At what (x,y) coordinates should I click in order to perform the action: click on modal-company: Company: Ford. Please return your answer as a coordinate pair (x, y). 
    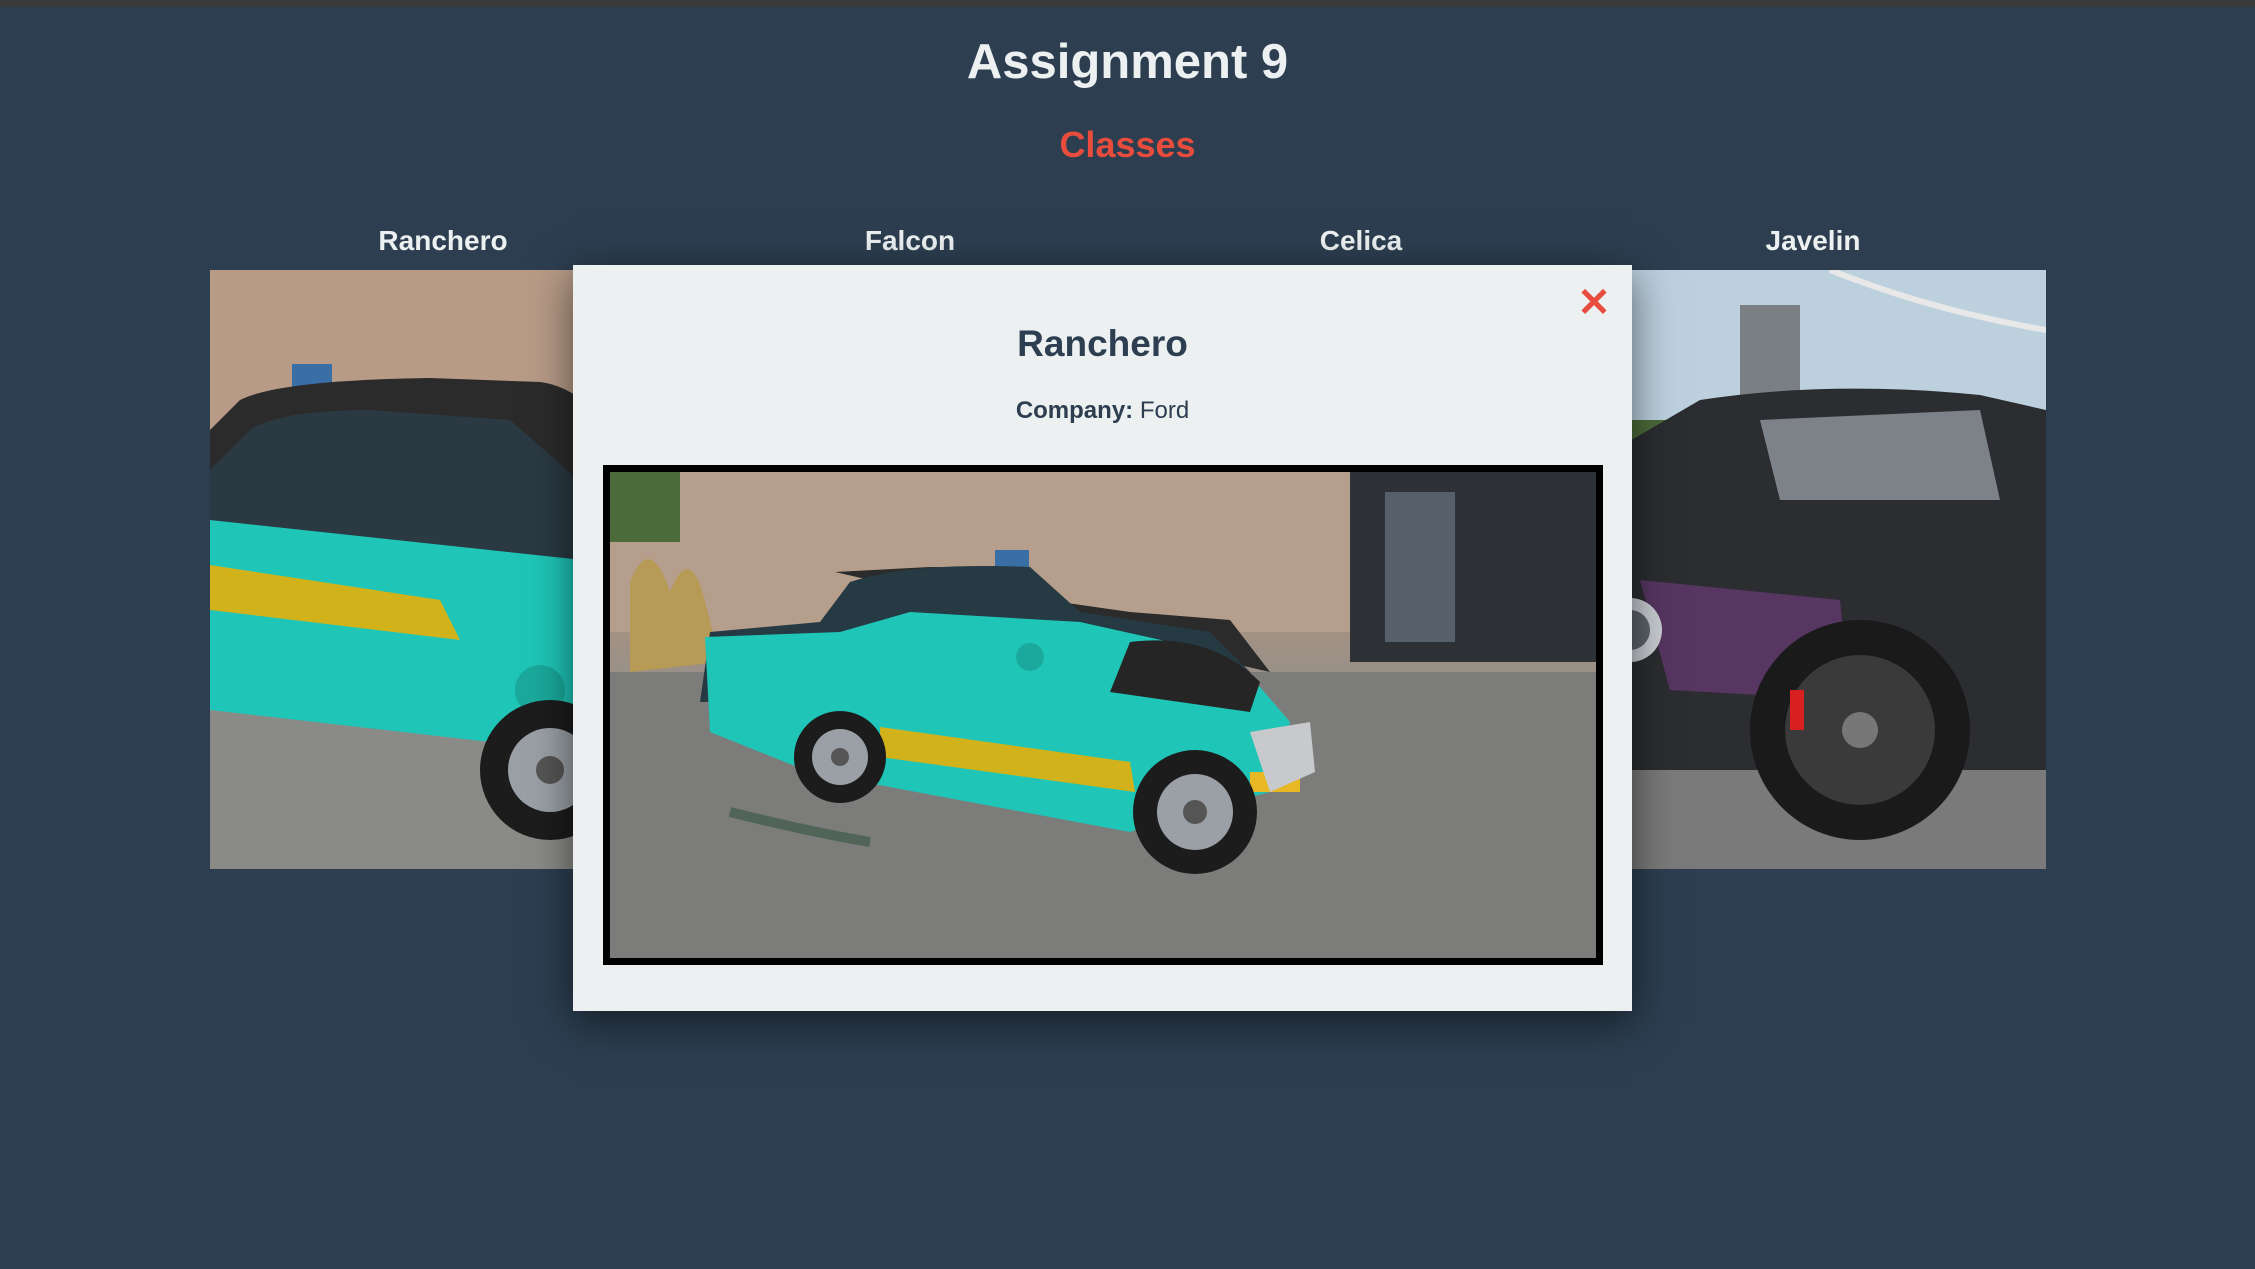
    Looking at the image, I should click on (1102, 411).